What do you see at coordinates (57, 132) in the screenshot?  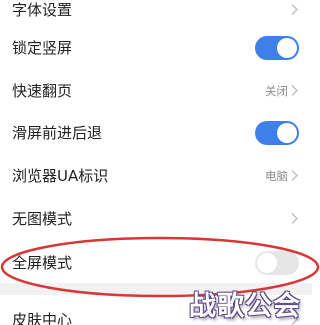 I see `setting-label: 滑屏前进后退` at bounding box center [57, 132].